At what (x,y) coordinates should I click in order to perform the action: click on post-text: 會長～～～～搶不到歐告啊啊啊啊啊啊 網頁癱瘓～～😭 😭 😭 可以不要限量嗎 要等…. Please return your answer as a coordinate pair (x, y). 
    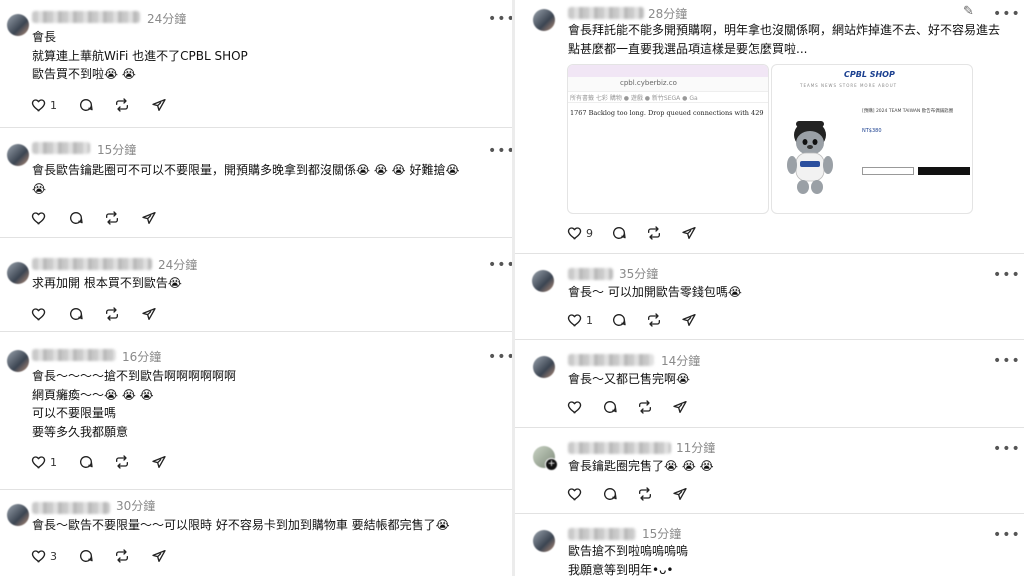
    Looking at the image, I should click on (134, 404).